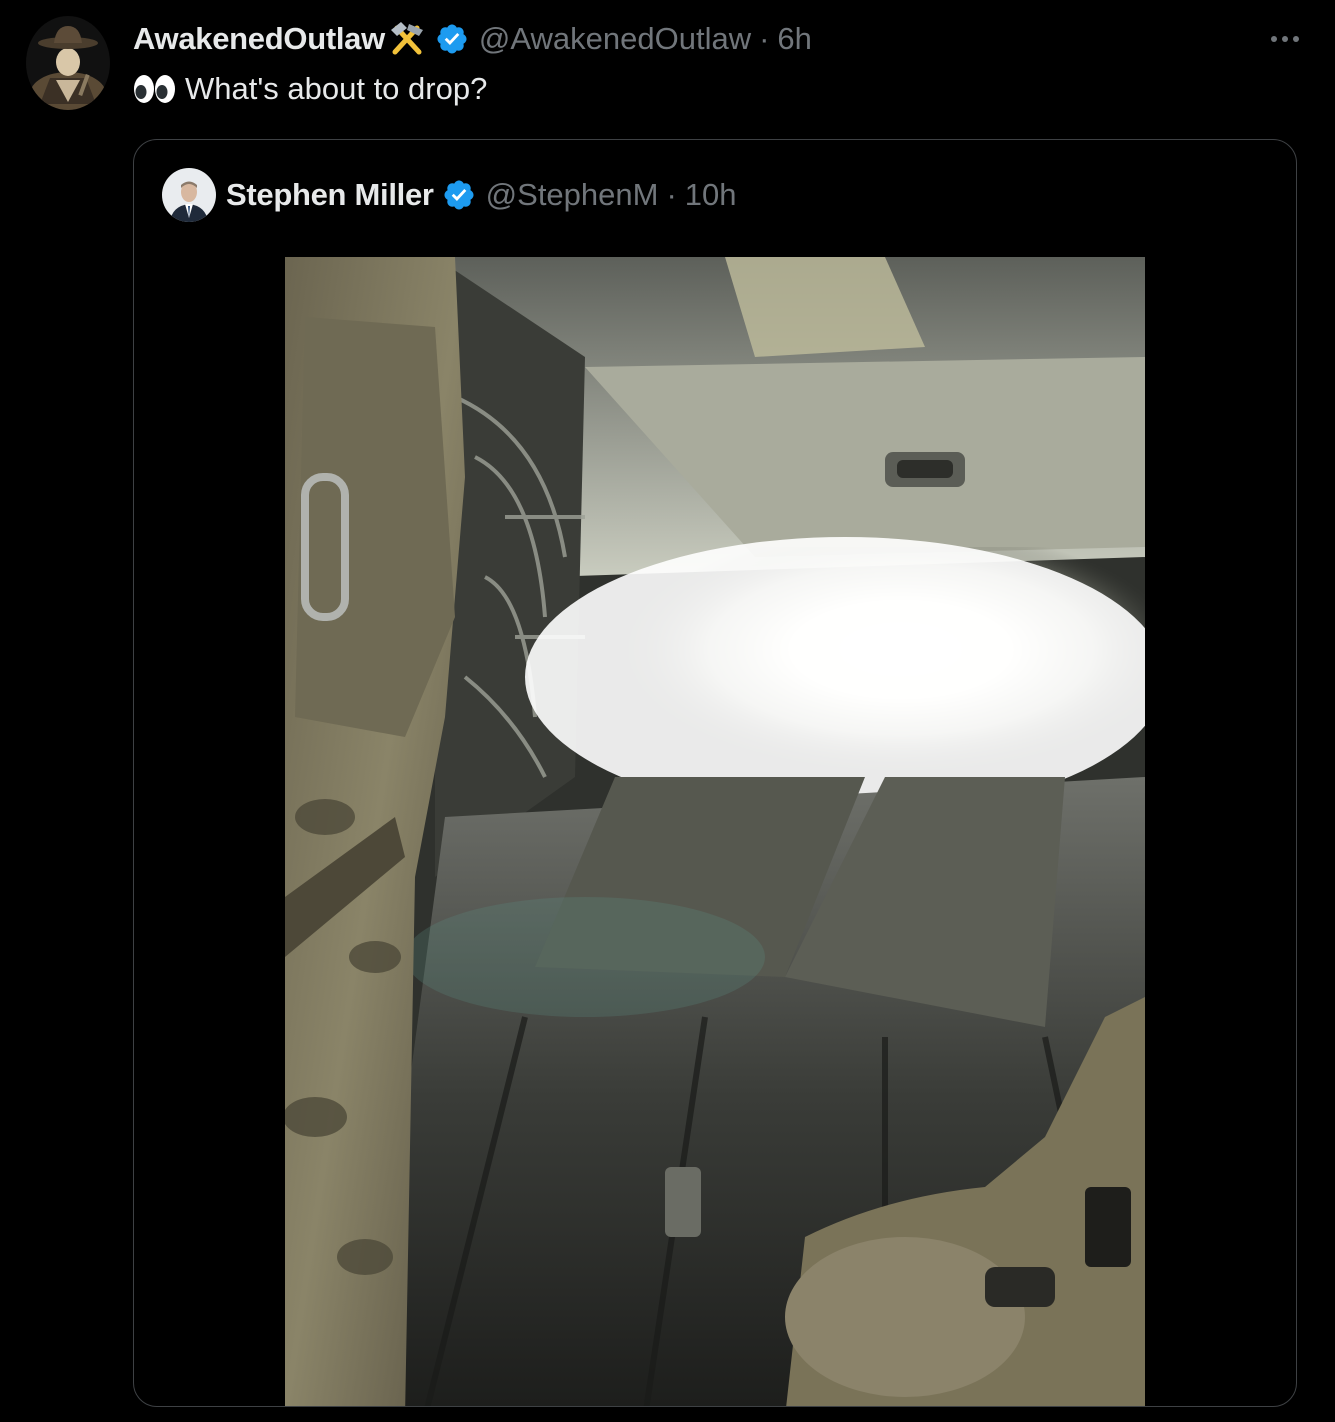  I want to click on quoted-tweet-timestamp: 10h, so click(711, 195).